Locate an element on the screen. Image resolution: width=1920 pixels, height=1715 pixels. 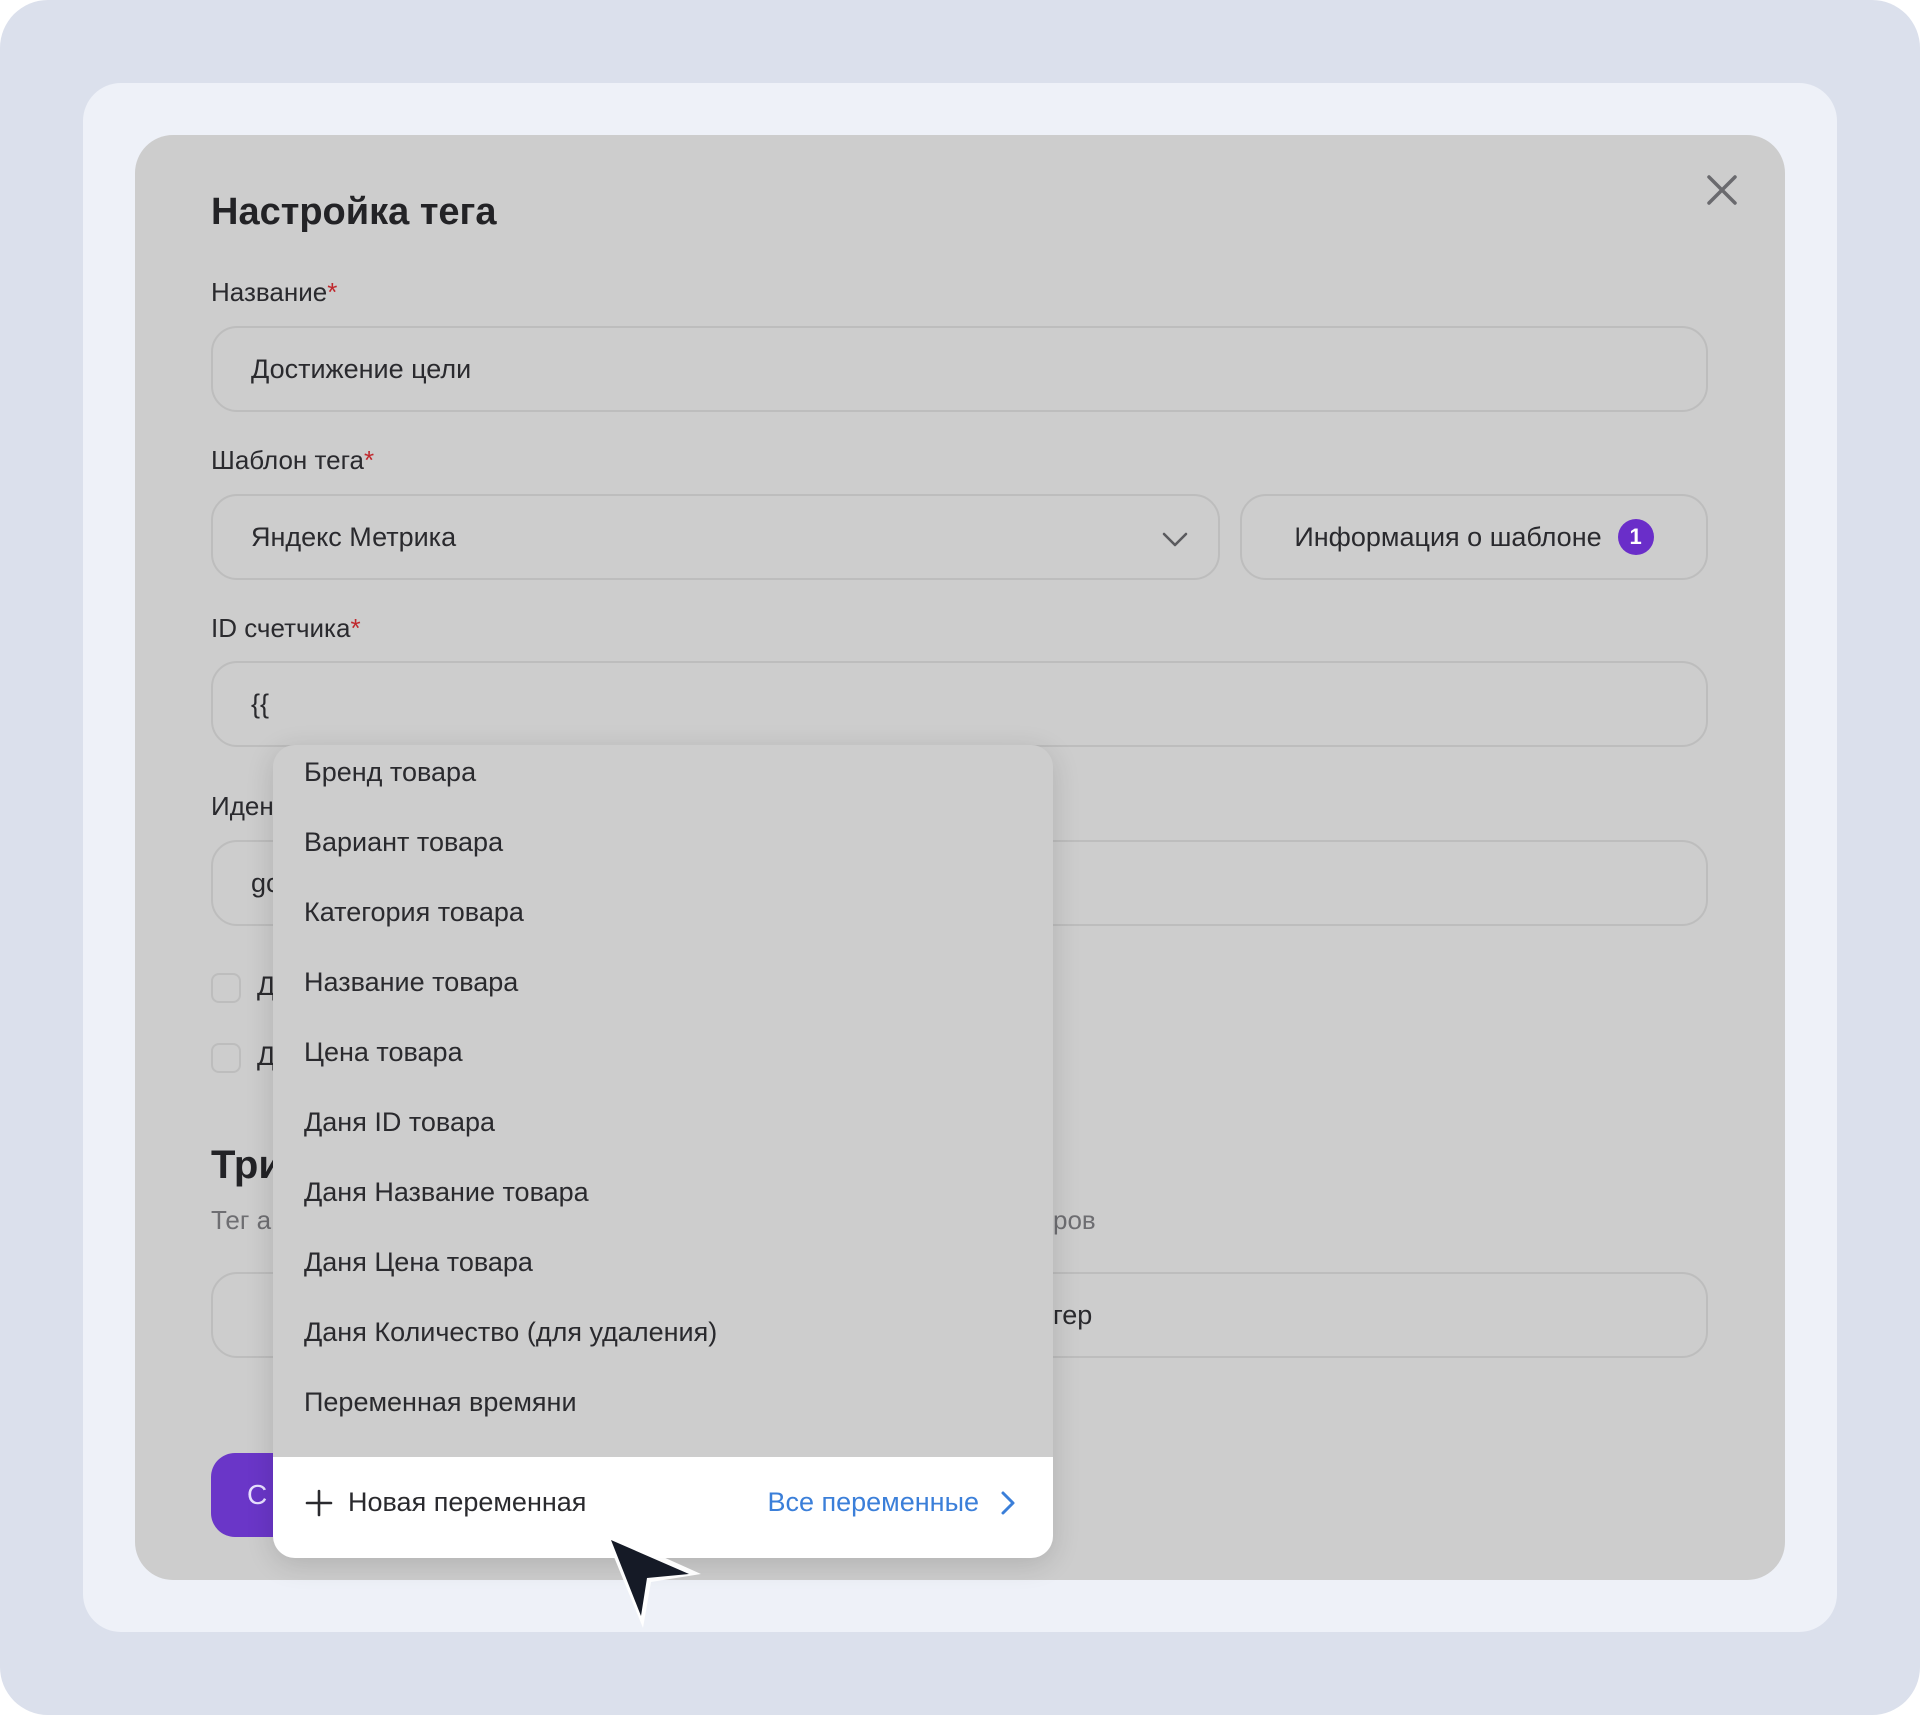
counter-id-field-label: ID счетчика* is located at coordinates (286, 628).